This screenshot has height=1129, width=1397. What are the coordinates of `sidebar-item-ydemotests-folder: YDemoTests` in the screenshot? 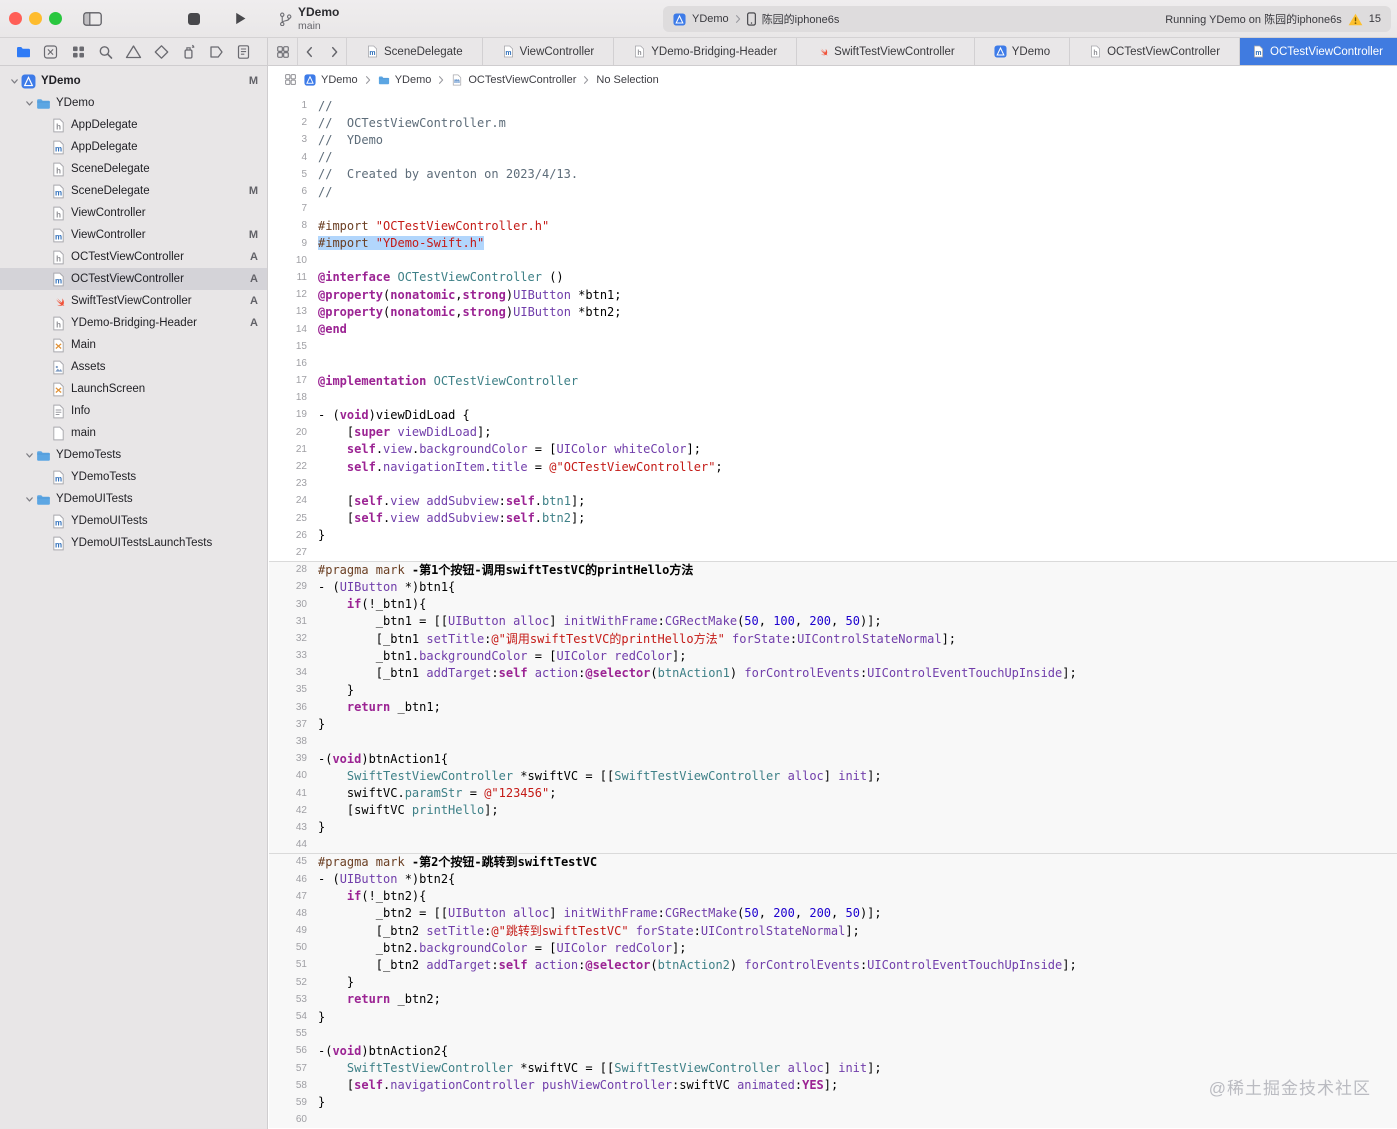 It's located at (133, 455).